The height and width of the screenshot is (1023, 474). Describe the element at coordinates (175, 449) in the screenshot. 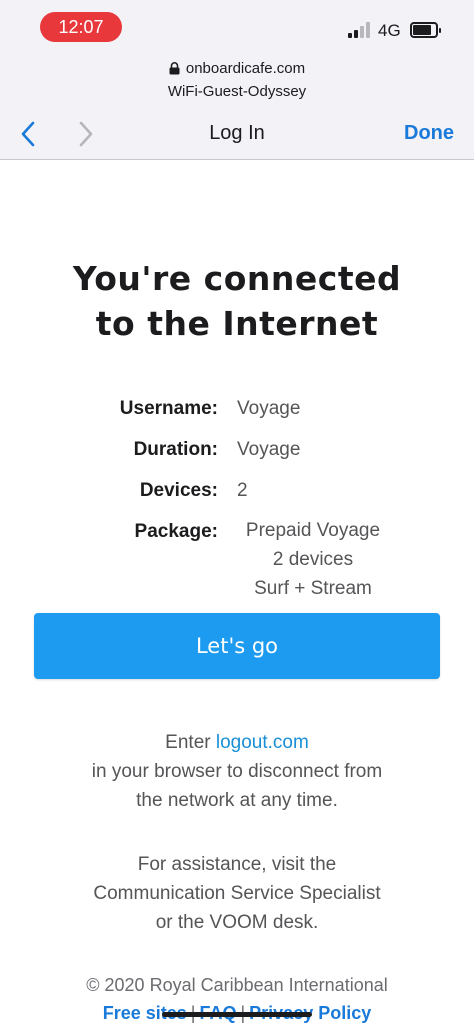

I see `duration-label: Duration:` at that location.